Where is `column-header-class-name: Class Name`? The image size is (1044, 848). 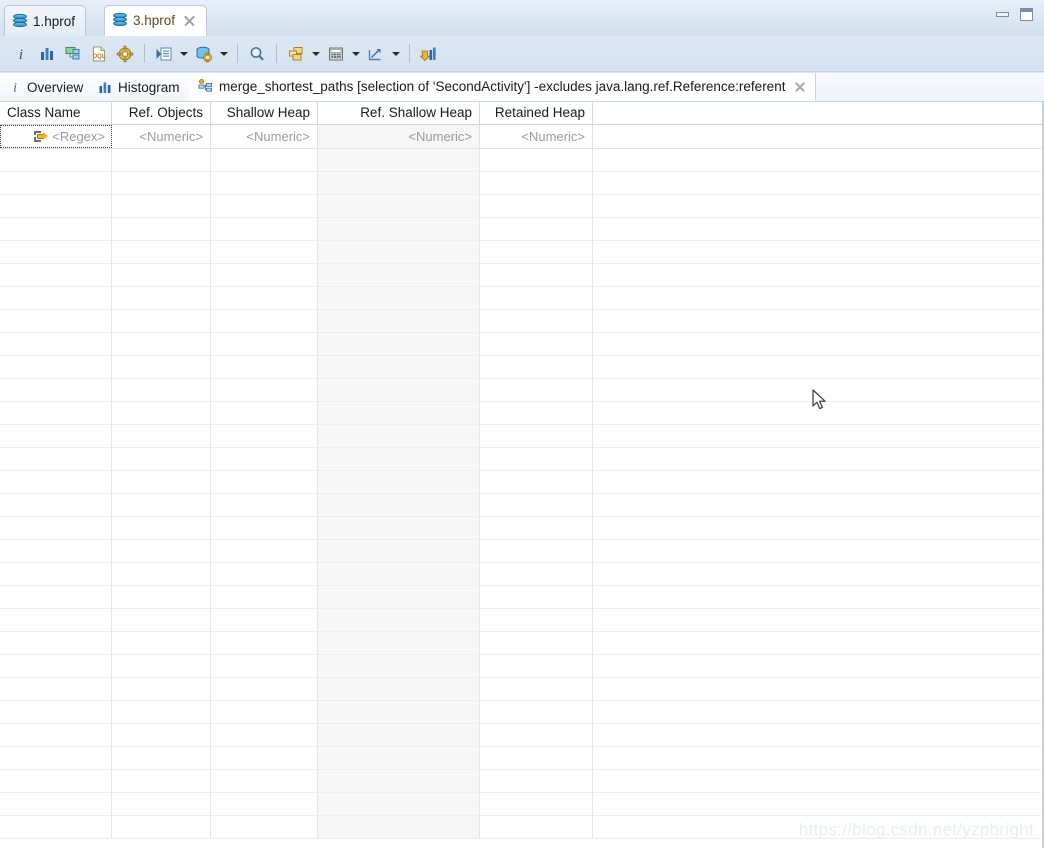 column-header-class-name: Class Name is located at coordinates (56, 113).